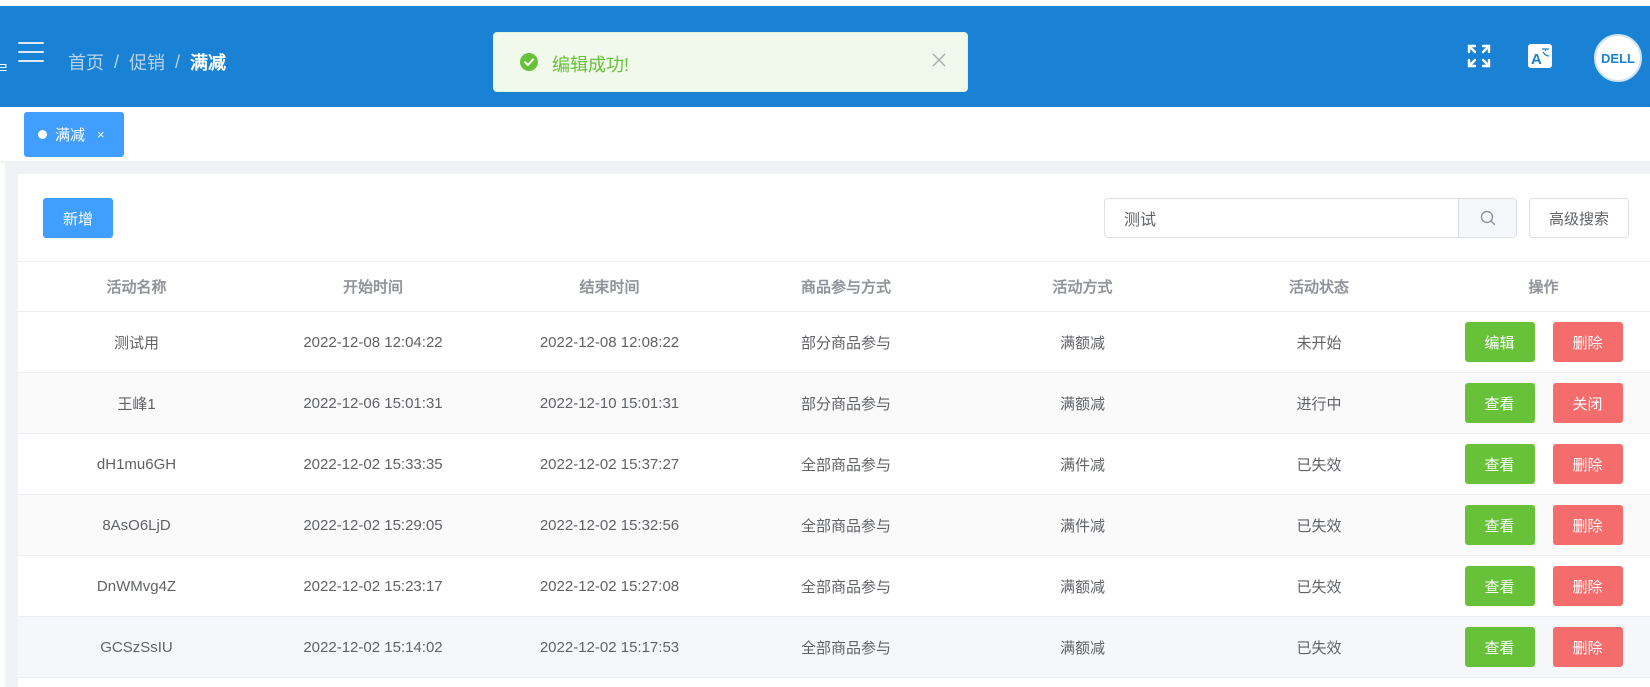 The width and height of the screenshot is (1650, 687). Describe the element at coordinates (1579, 218) in the screenshot. I see `advanced-search-button: 高级搜索` at that location.